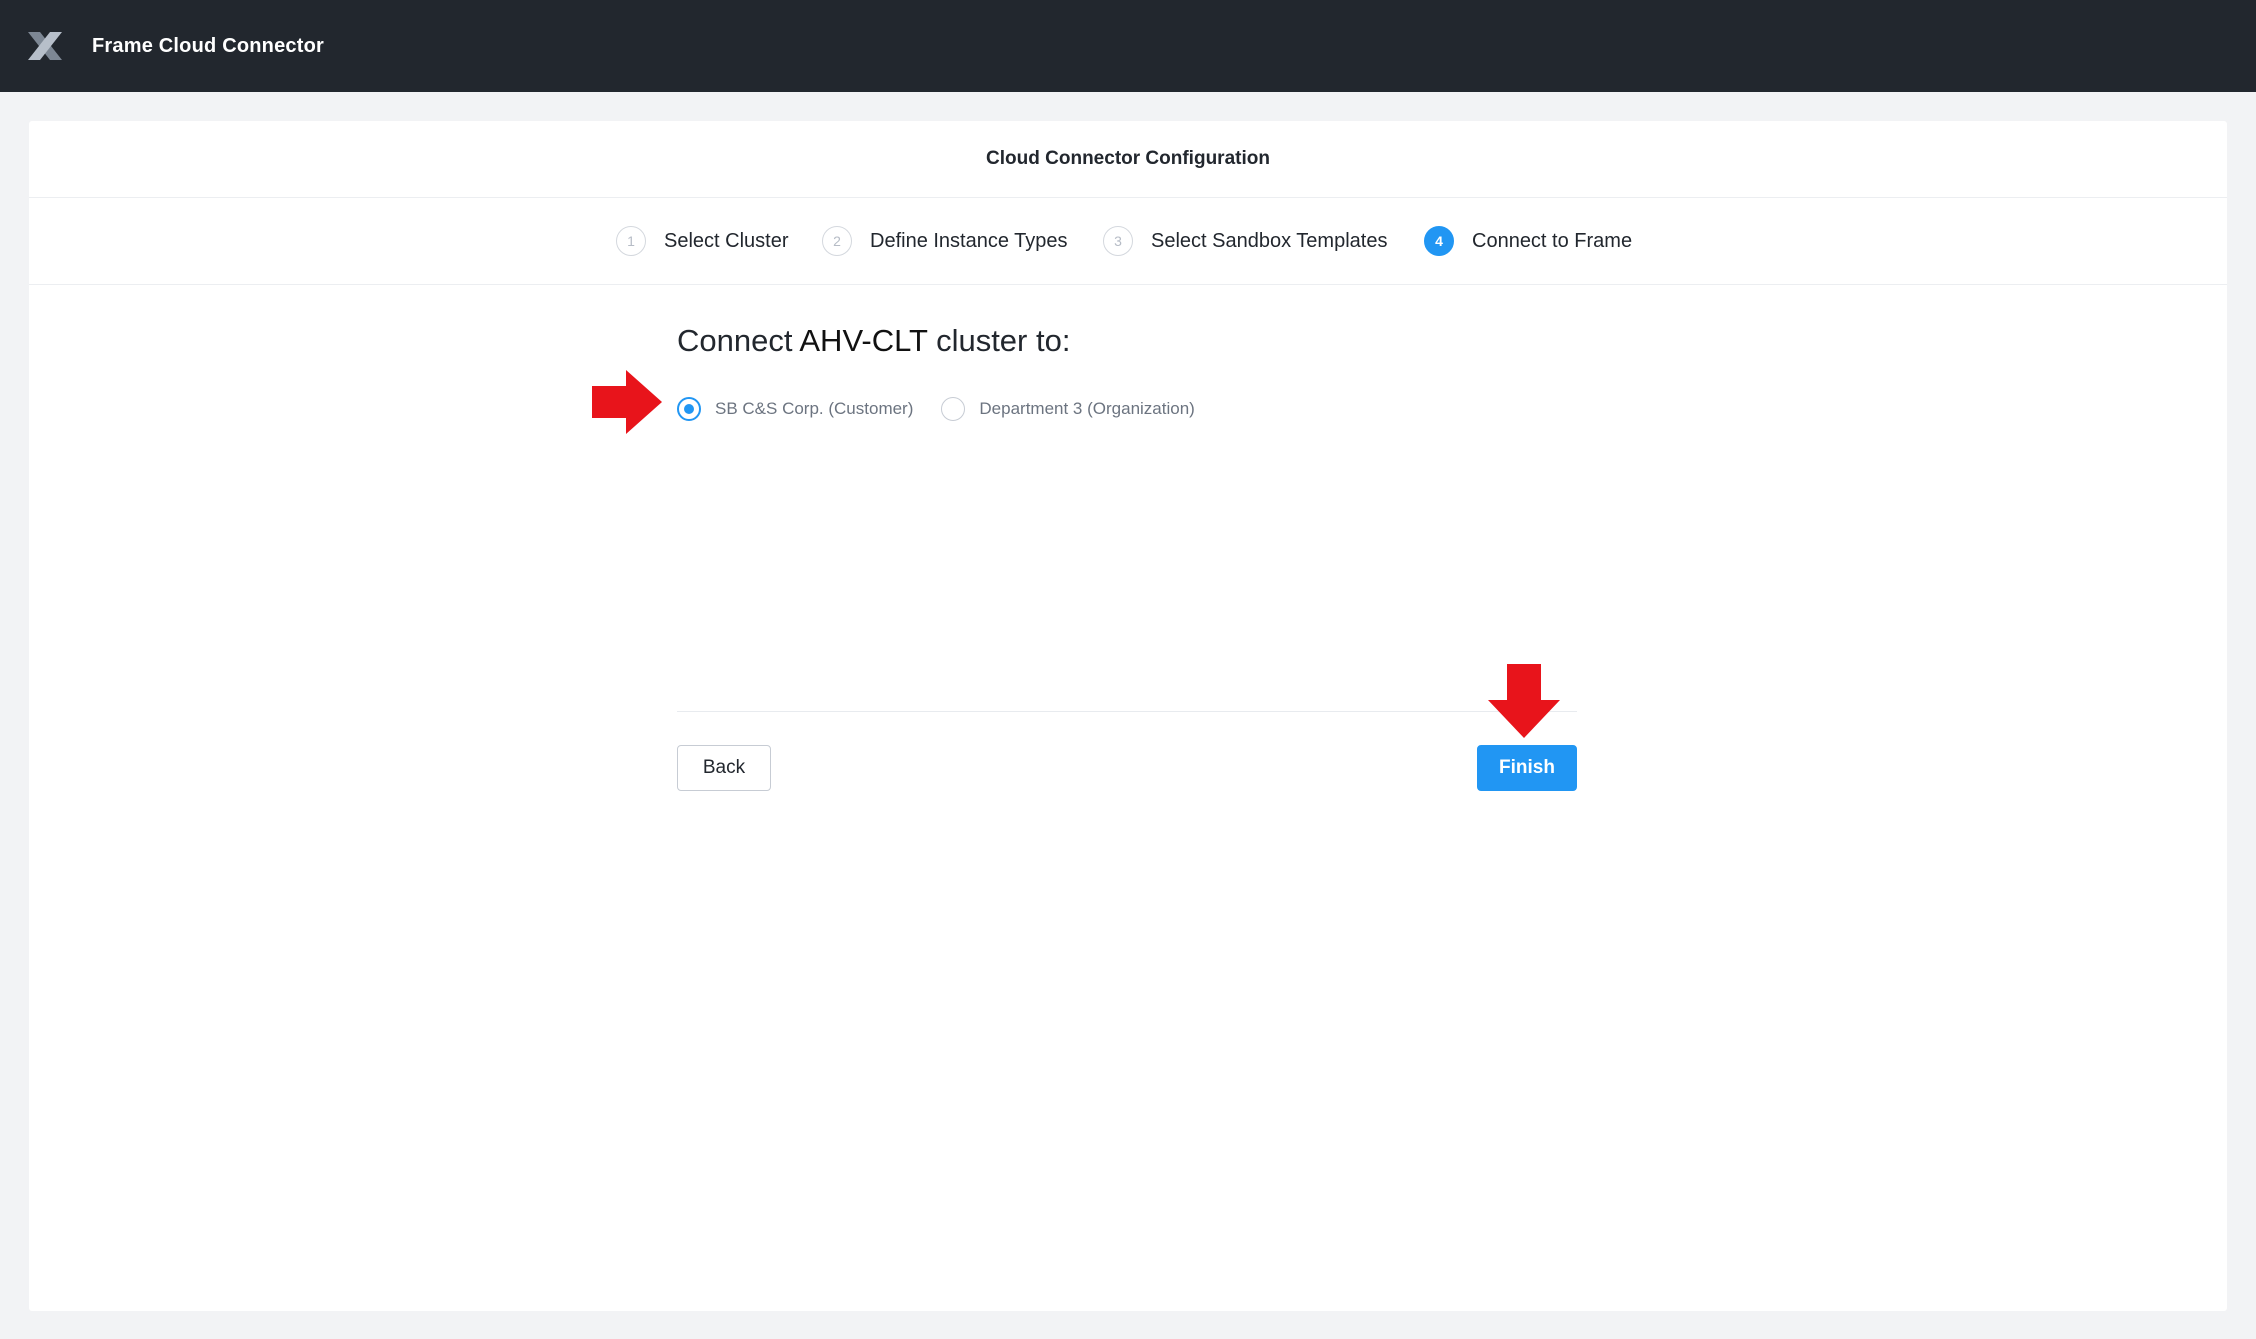  What do you see at coordinates (1552, 240) in the screenshot?
I see `step-label: Connect to Frame` at bounding box center [1552, 240].